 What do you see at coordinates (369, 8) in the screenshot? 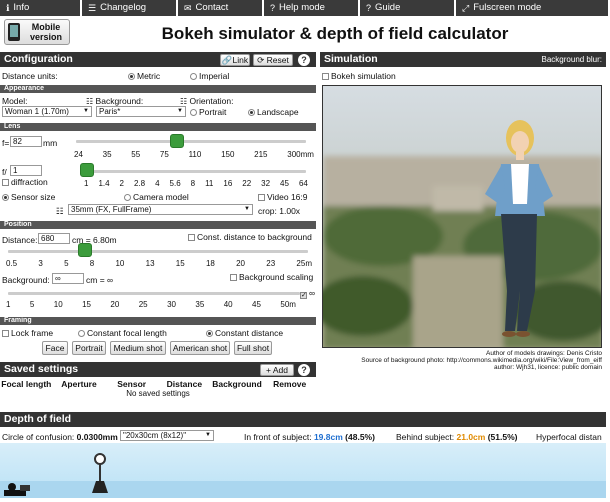
I see `guide-icon: ?` at bounding box center [369, 8].